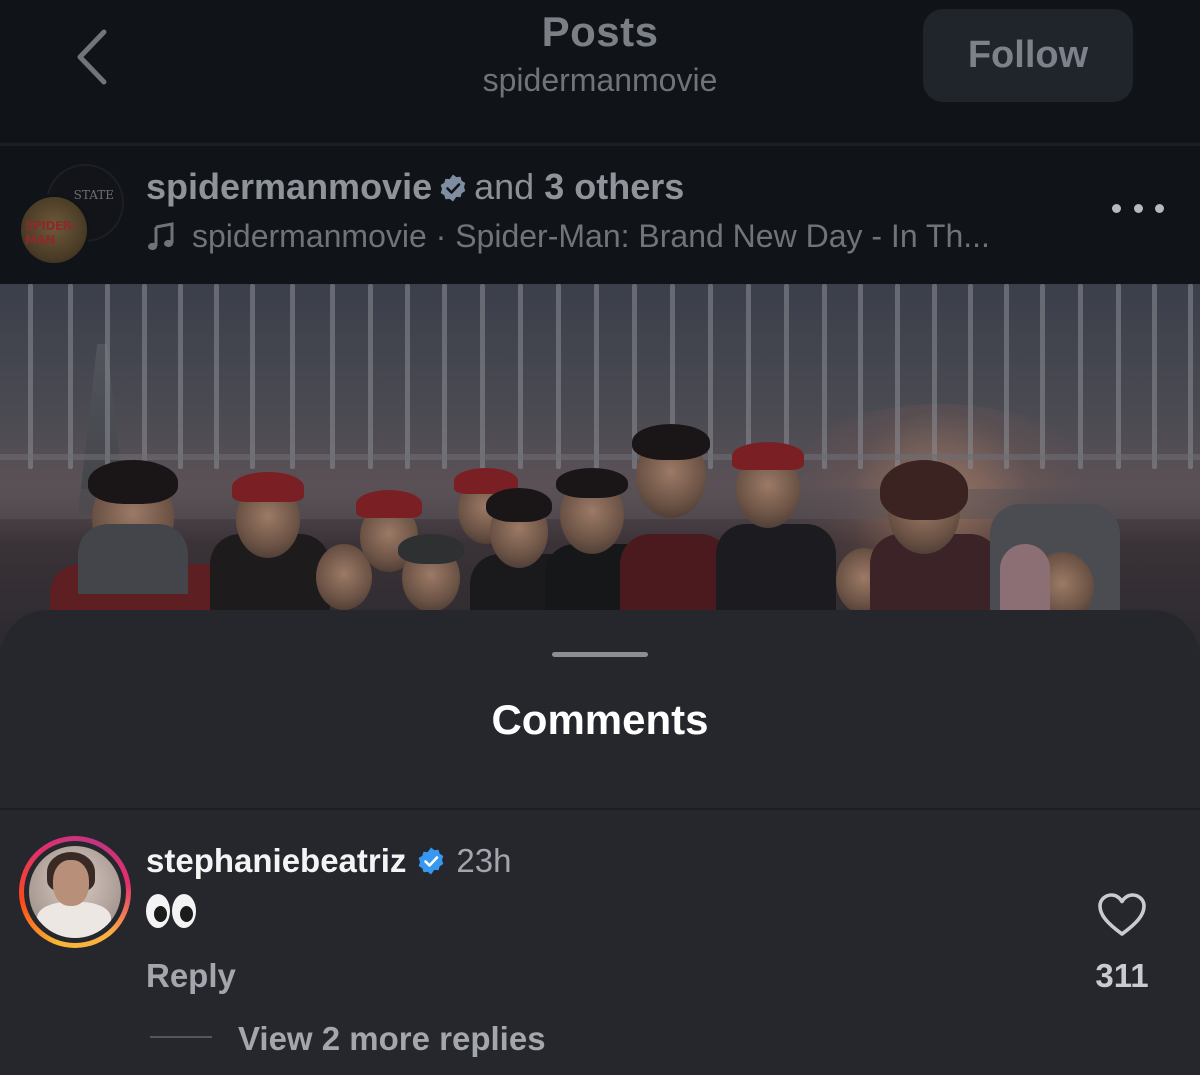 Image resolution: width=1200 pixels, height=1075 pixels. What do you see at coordinates (1122, 975) in the screenshot?
I see `like-count: 311` at bounding box center [1122, 975].